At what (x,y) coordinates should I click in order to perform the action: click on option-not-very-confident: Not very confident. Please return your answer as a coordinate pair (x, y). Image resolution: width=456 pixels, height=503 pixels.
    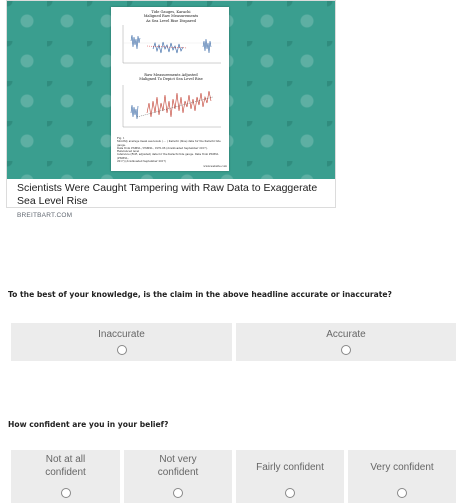
    Looking at the image, I should click on (178, 476).